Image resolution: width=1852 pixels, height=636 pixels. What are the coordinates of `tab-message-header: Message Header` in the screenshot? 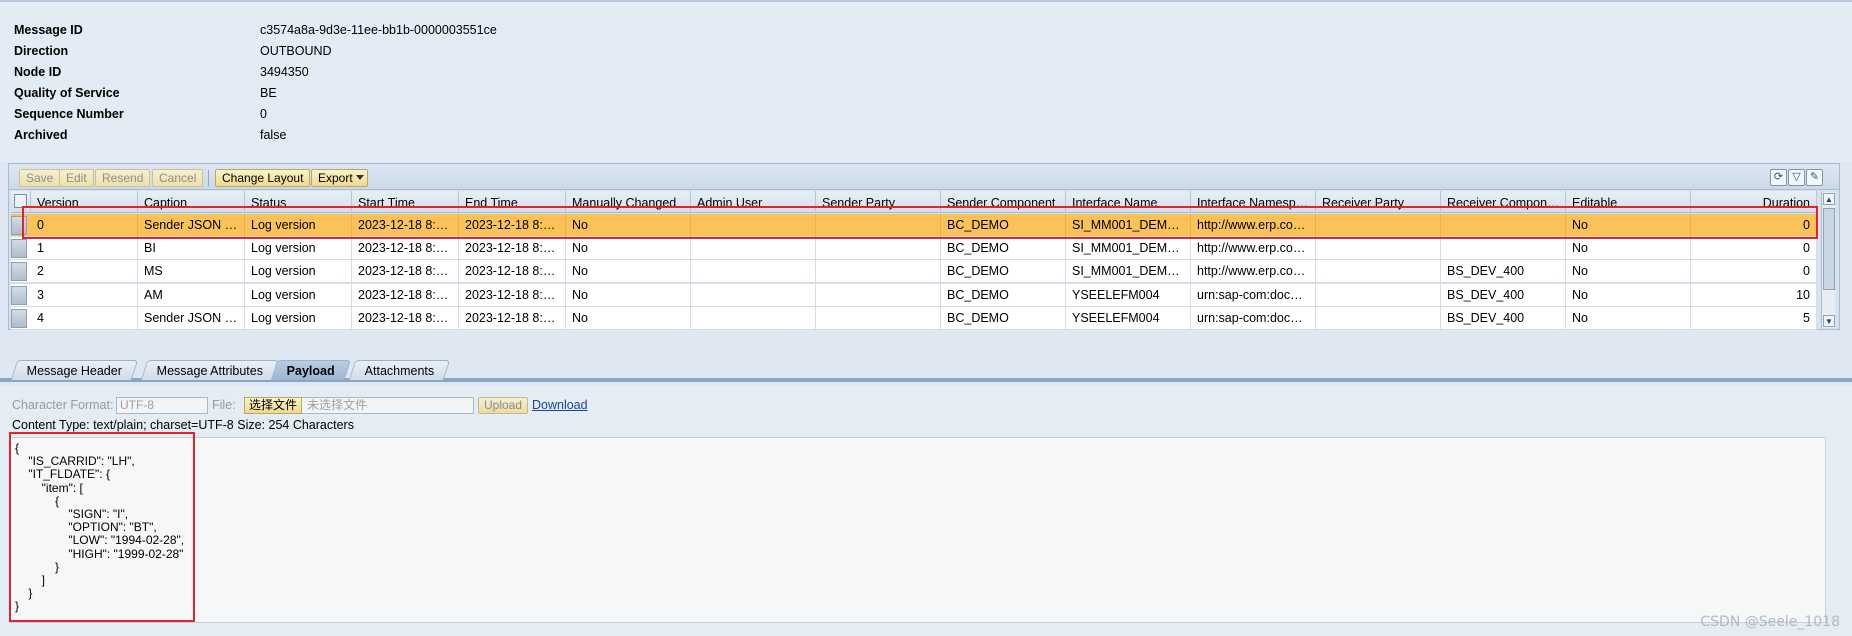 It's located at (74, 370).